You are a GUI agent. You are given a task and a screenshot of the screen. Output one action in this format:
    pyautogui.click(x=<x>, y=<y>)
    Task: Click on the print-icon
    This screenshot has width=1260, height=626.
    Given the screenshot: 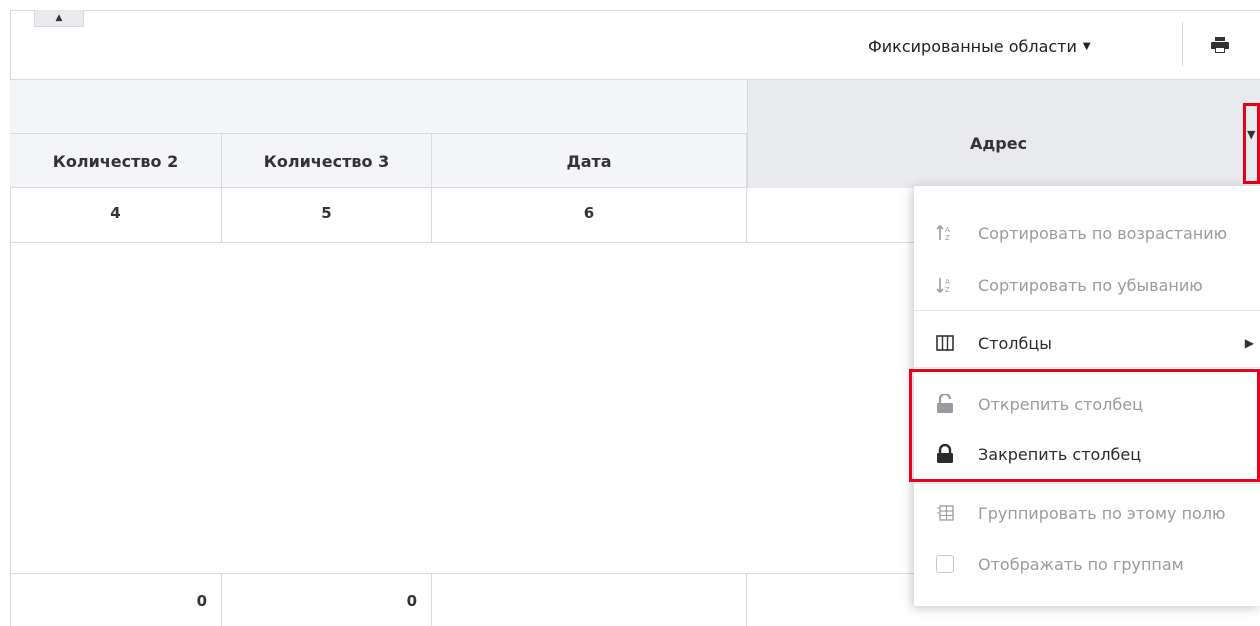 What is the action you would take?
    pyautogui.click(x=1220, y=45)
    